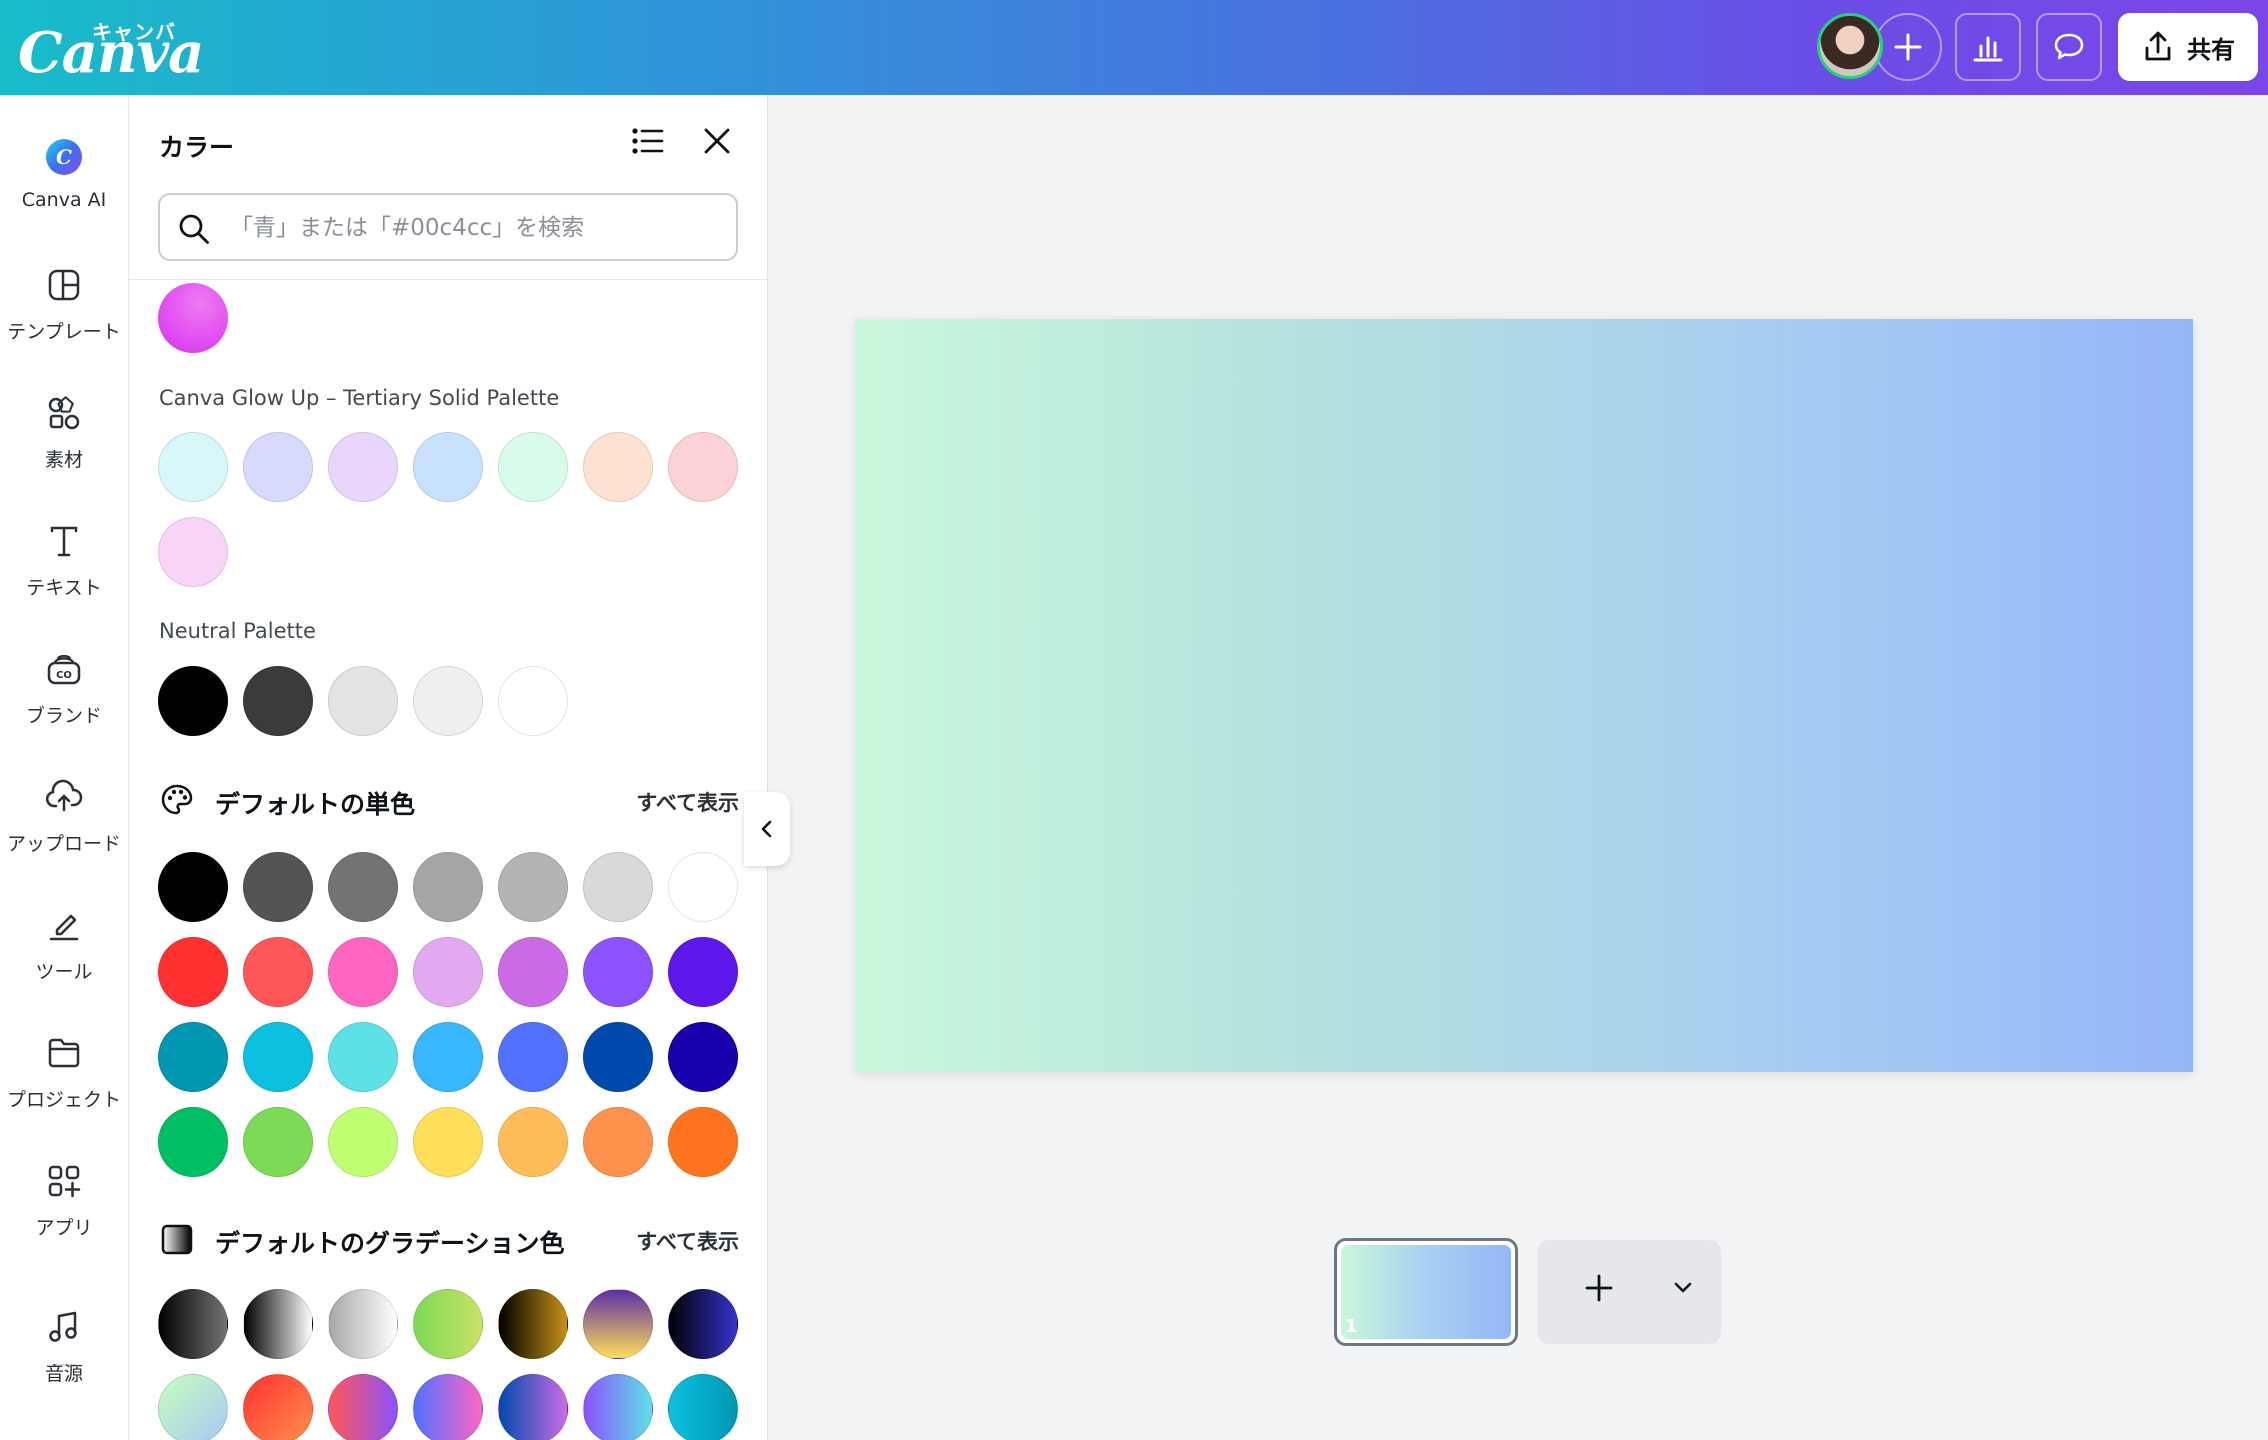 Image resolution: width=2268 pixels, height=1440 pixels. What do you see at coordinates (64, 564) in the screenshot?
I see `sidebar-item-text: テキスト` at bounding box center [64, 564].